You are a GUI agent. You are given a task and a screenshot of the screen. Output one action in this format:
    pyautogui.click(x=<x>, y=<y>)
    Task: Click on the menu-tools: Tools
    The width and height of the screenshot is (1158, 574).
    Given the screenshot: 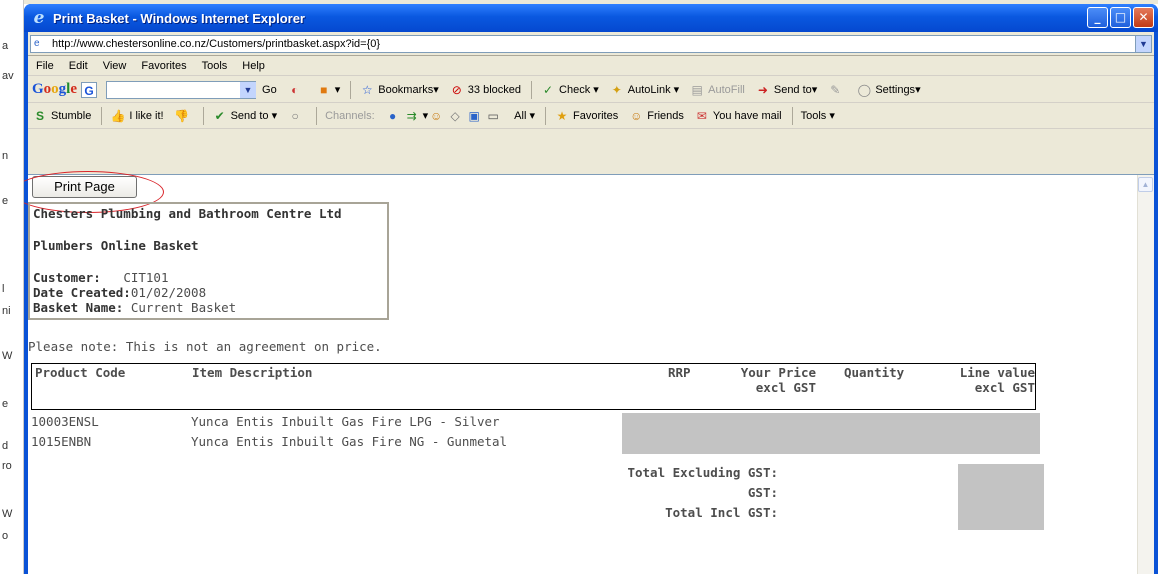 What is the action you would take?
    pyautogui.click(x=215, y=66)
    